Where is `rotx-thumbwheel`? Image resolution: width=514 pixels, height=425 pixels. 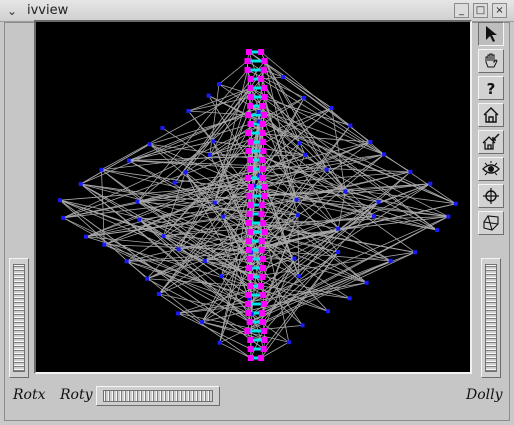 rotx-thumbwheel is located at coordinates (19, 318).